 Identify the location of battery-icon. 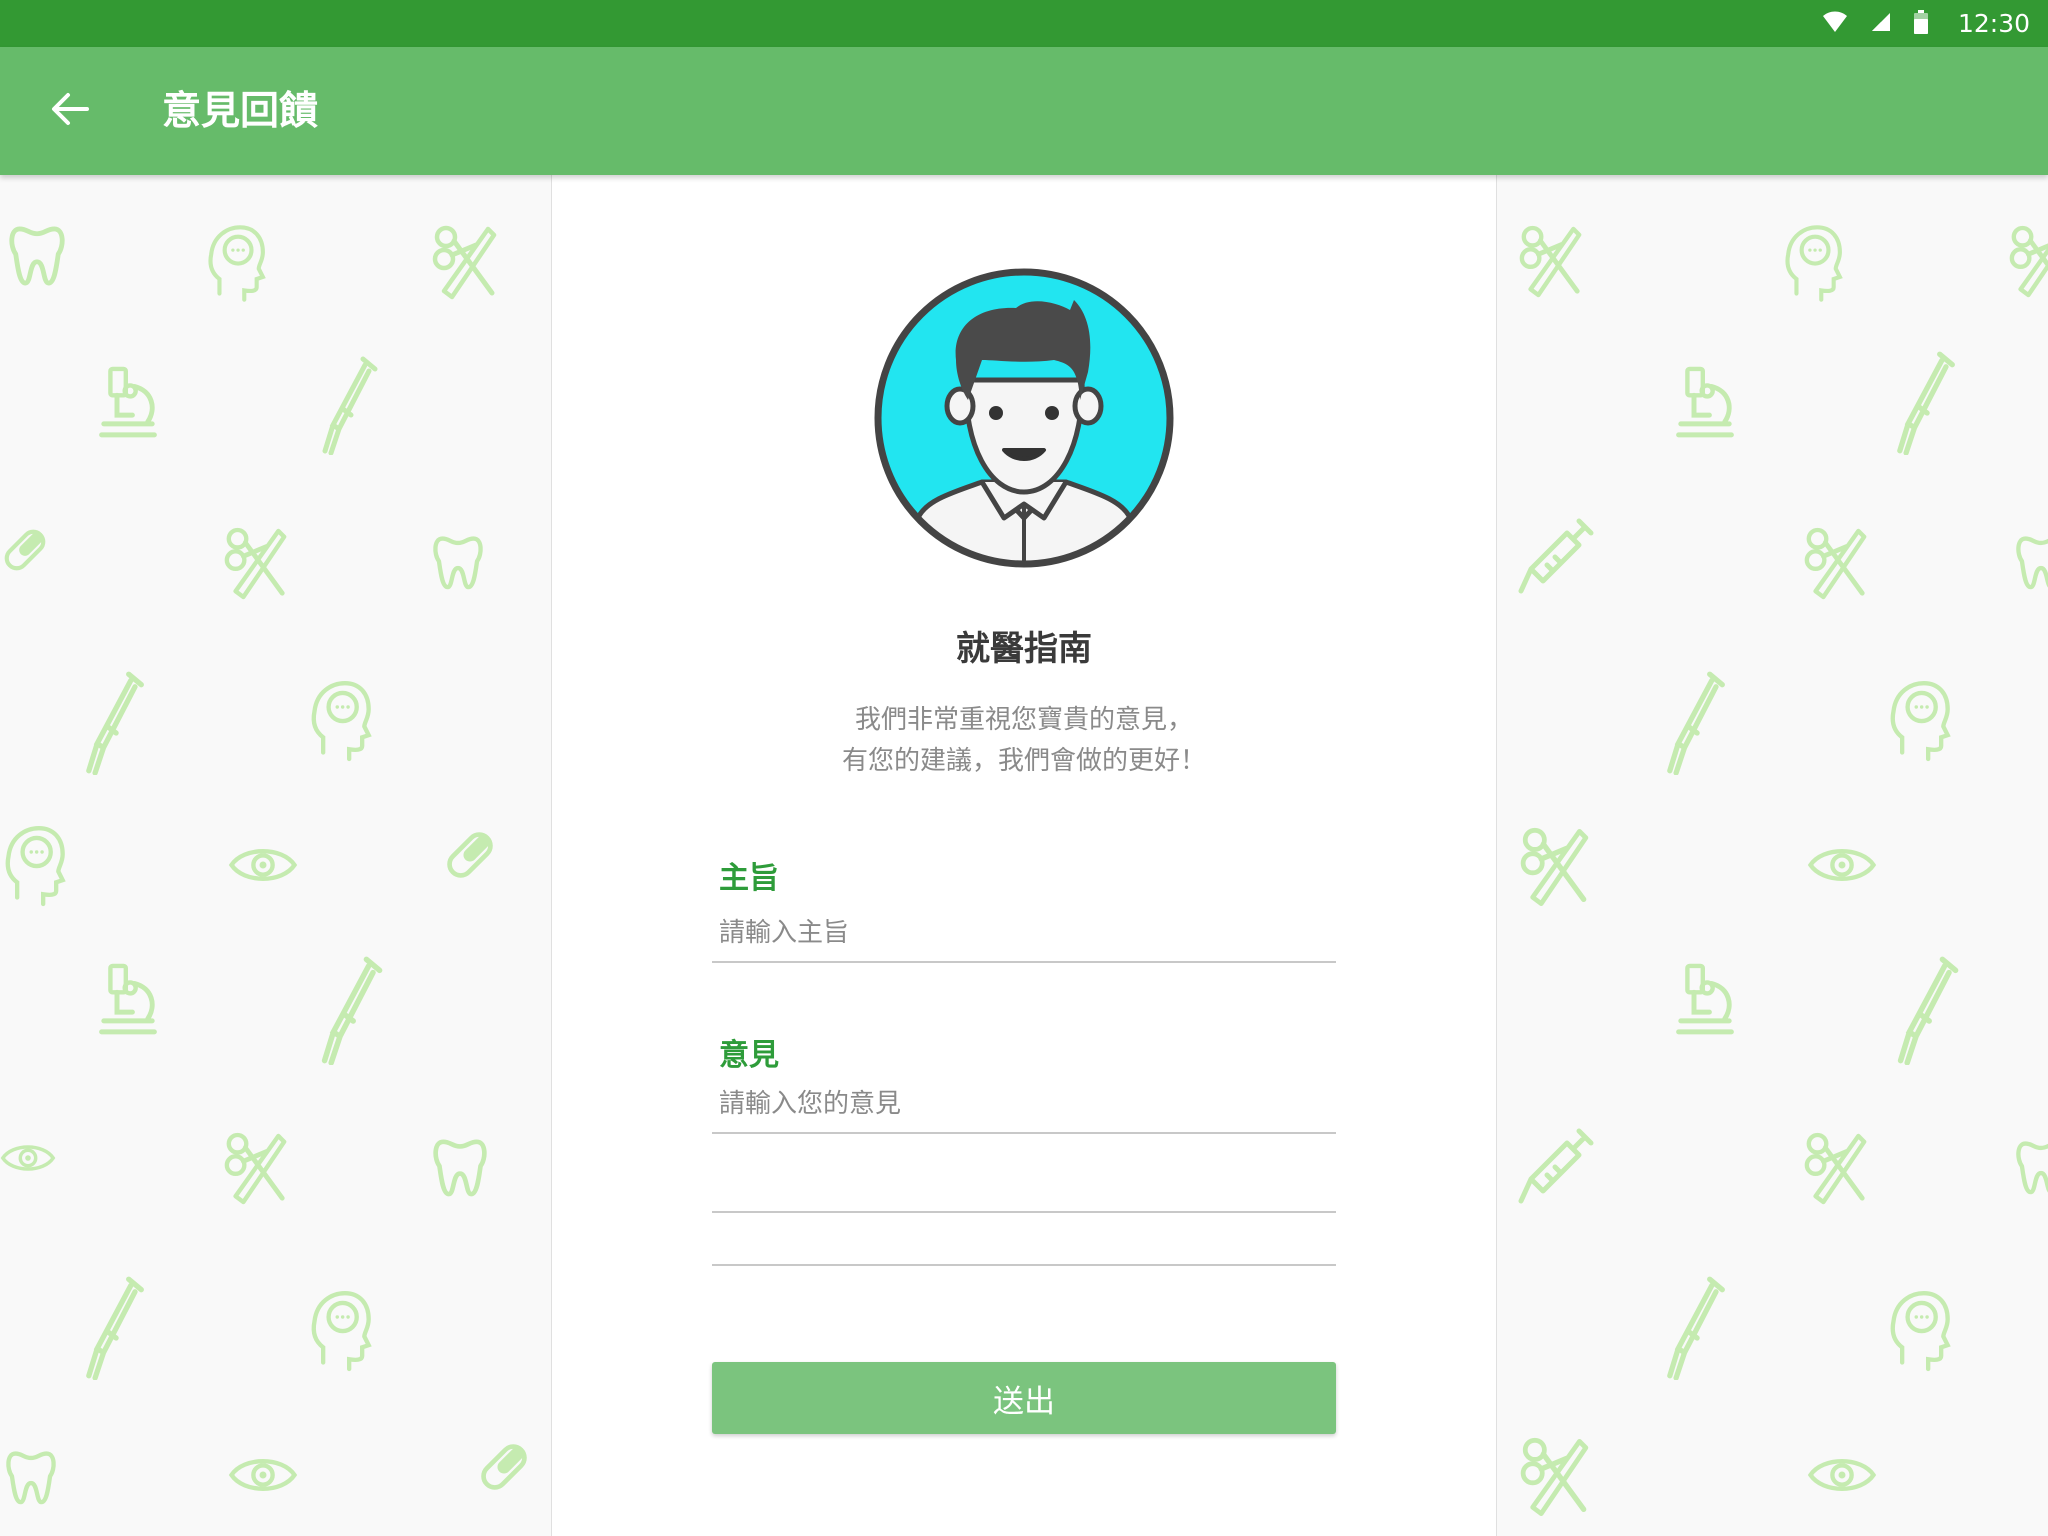
(1920, 23).